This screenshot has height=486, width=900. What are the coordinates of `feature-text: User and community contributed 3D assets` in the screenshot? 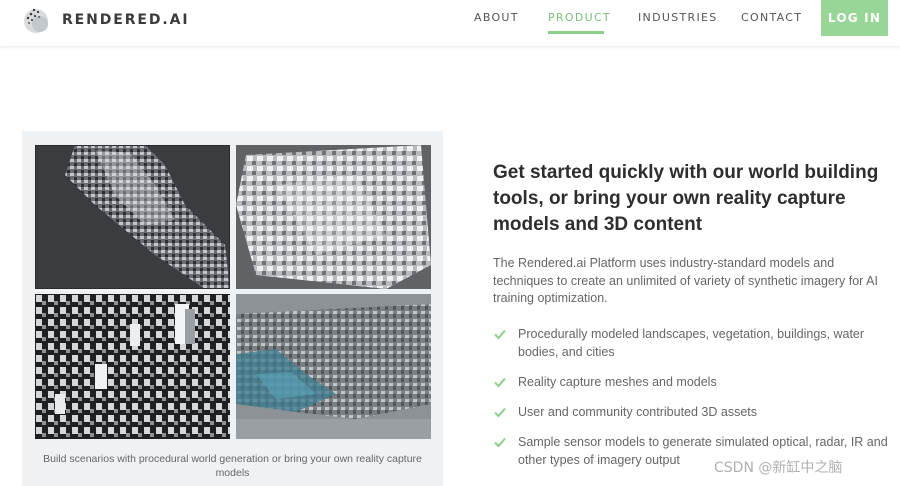 It's located at (637, 412).